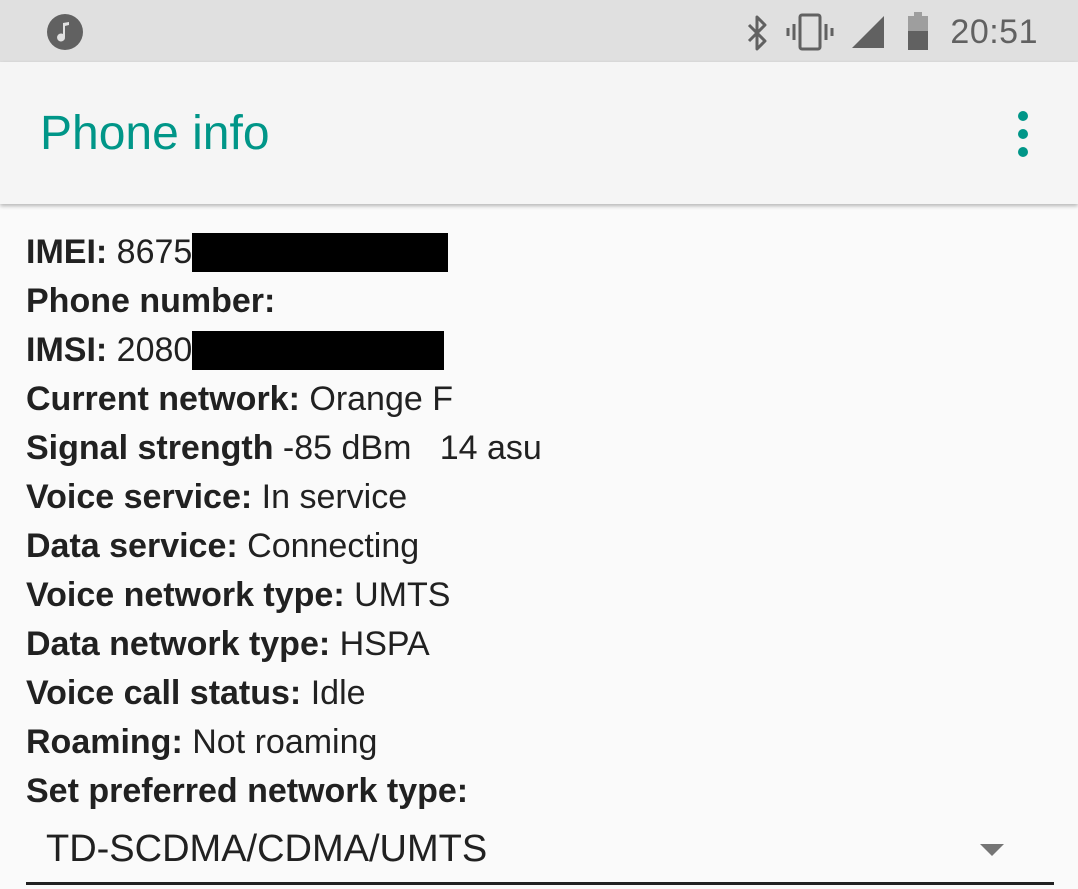 The height and width of the screenshot is (889, 1078). What do you see at coordinates (154, 252) in the screenshot?
I see `imei-value: 8675` at bounding box center [154, 252].